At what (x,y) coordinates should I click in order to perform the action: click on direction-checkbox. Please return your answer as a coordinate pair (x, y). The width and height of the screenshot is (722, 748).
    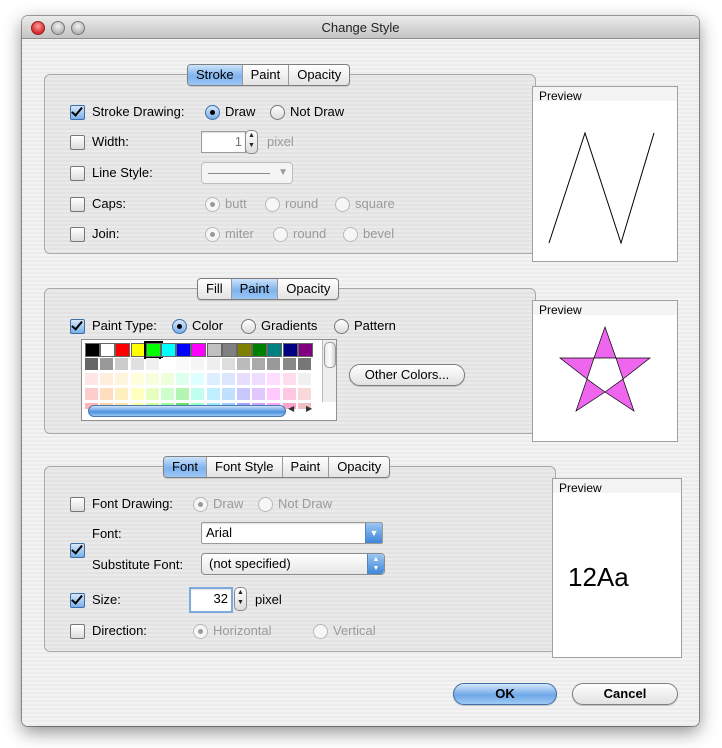
    Looking at the image, I should click on (77, 631).